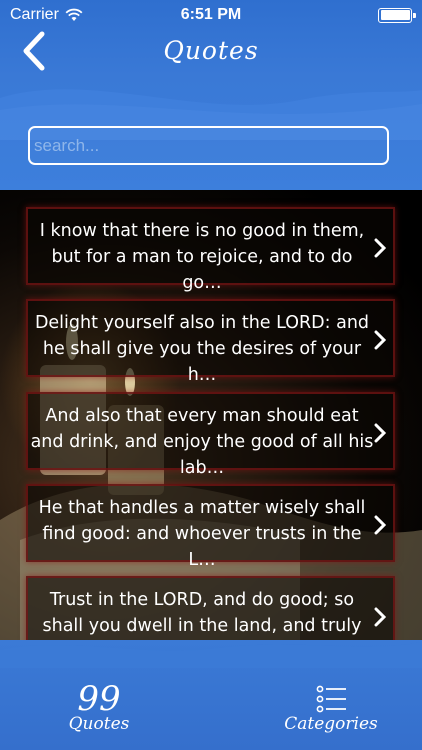 The width and height of the screenshot is (422, 750). What do you see at coordinates (211, 695) in the screenshot?
I see `tab-bar: 99 Quotes Categories` at bounding box center [211, 695].